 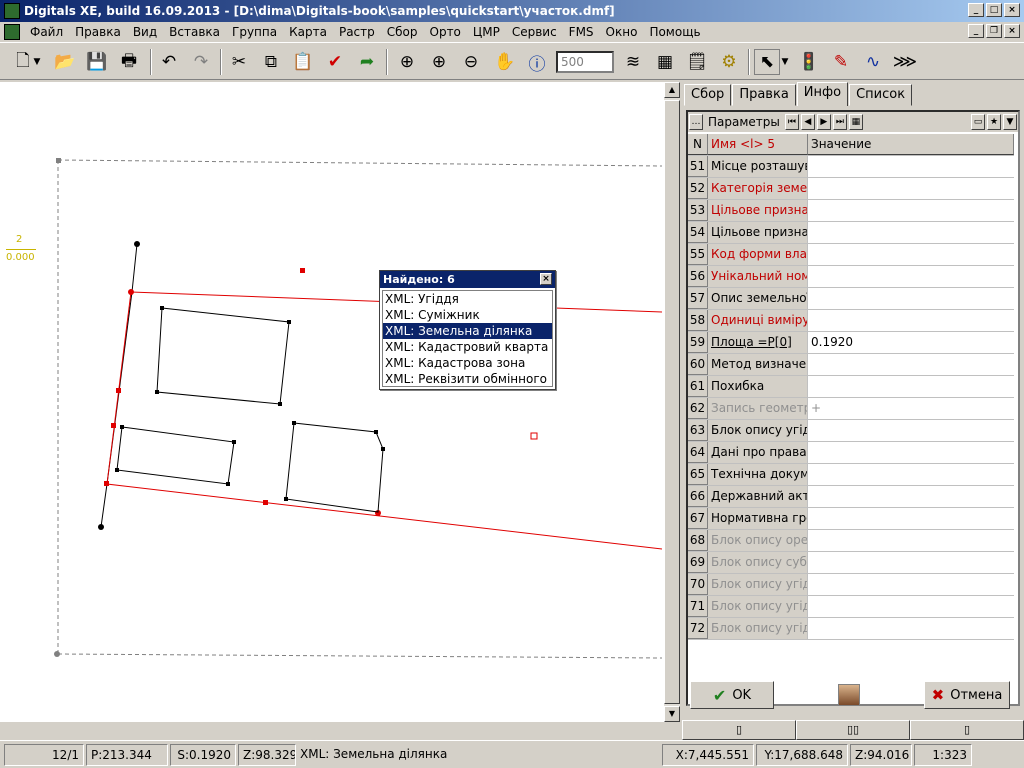 I want to click on last-record-icon: ⏭, so click(x=839, y=122).